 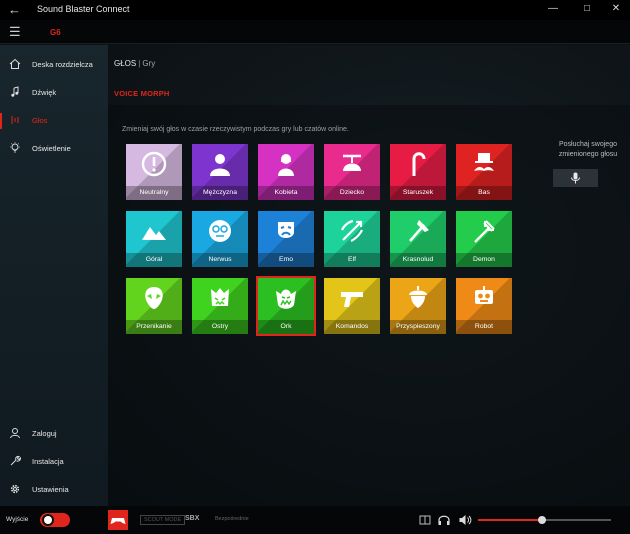 What do you see at coordinates (154, 306) in the screenshot?
I see `preset-tile-przenikanie: Przenikanie` at bounding box center [154, 306].